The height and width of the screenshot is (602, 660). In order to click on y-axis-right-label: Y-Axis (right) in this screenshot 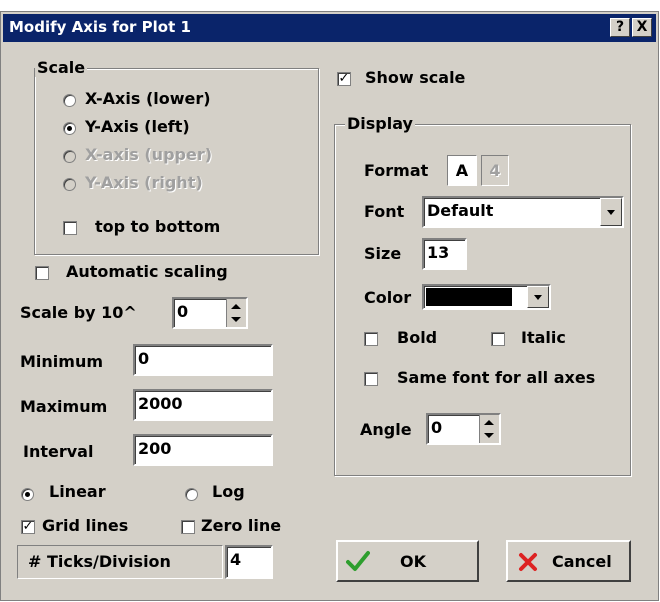, I will do `click(144, 182)`.